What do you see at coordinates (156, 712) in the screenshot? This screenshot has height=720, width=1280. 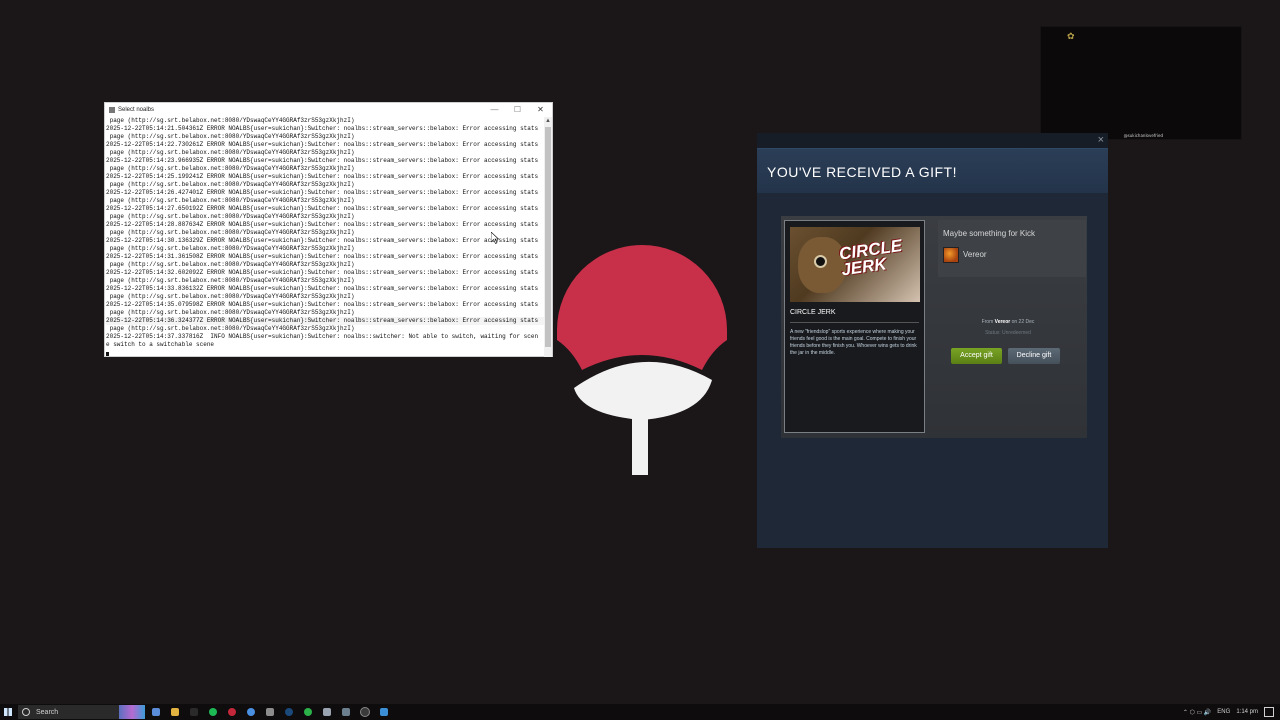 I see `taskbar-app-1-icon` at bounding box center [156, 712].